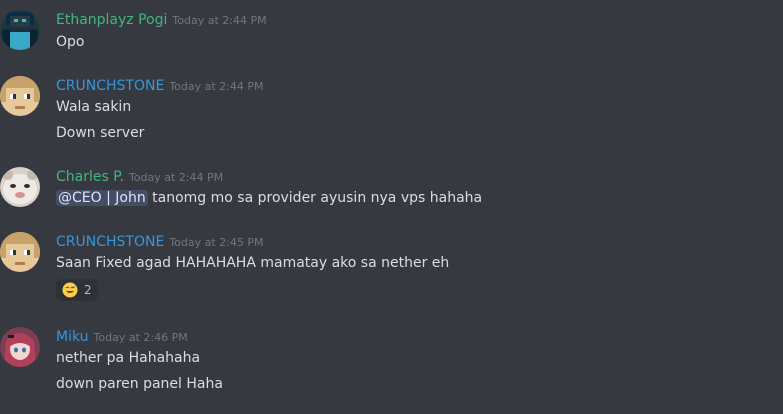  I want to click on reaction-count: 2, so click(88, 290).